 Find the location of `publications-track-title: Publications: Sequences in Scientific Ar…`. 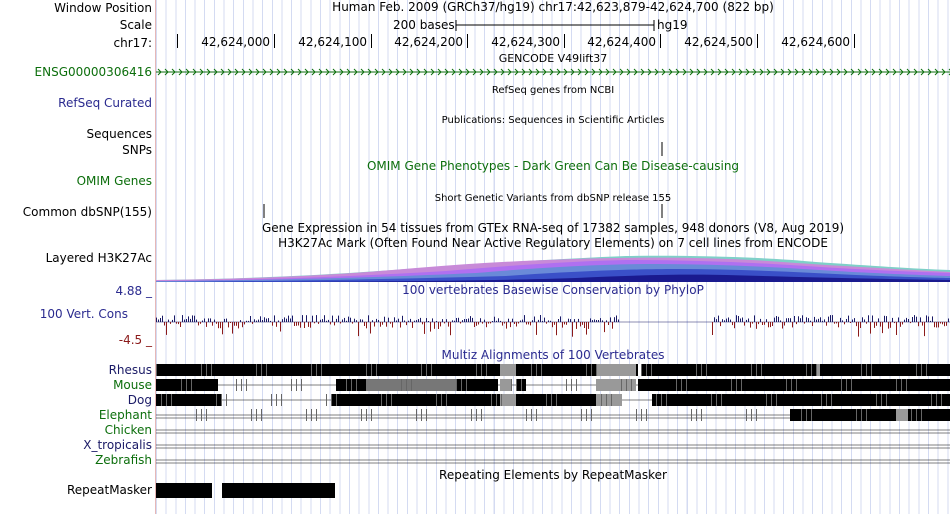

publications-track-title: Publications: Sequences in Scientific Ar… is located at coordinates (553, 120).